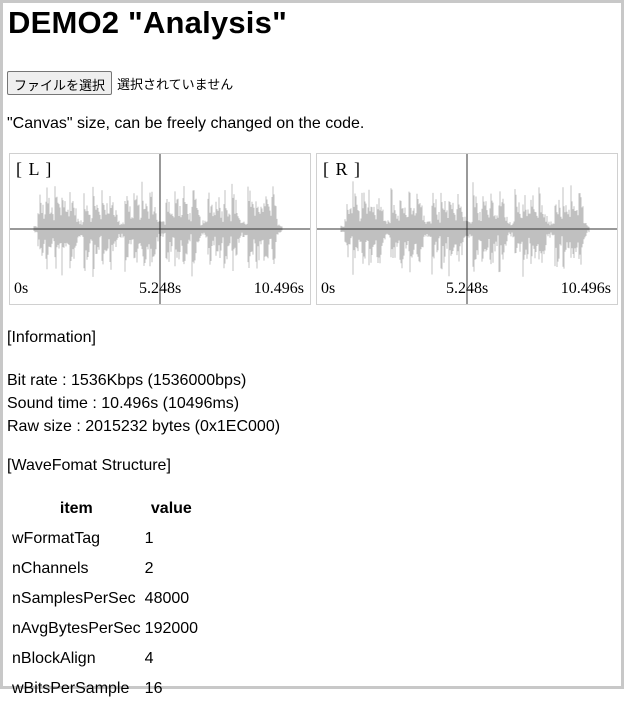  I want to click on item-cell: wFormatTag, so click(56, 538).